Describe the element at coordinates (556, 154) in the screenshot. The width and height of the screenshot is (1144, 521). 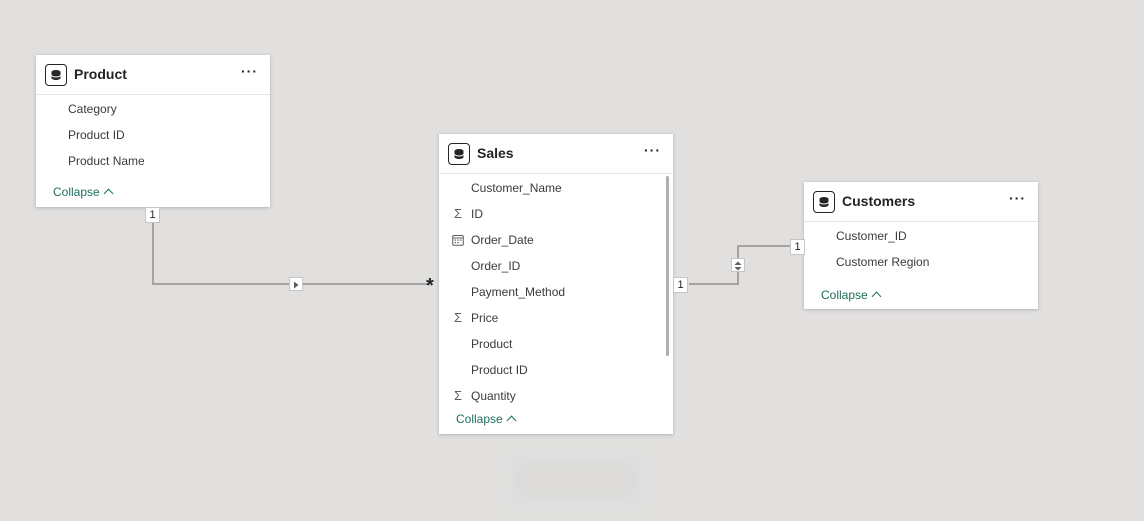
I see `sales-table-header: Sales ···` at that location.